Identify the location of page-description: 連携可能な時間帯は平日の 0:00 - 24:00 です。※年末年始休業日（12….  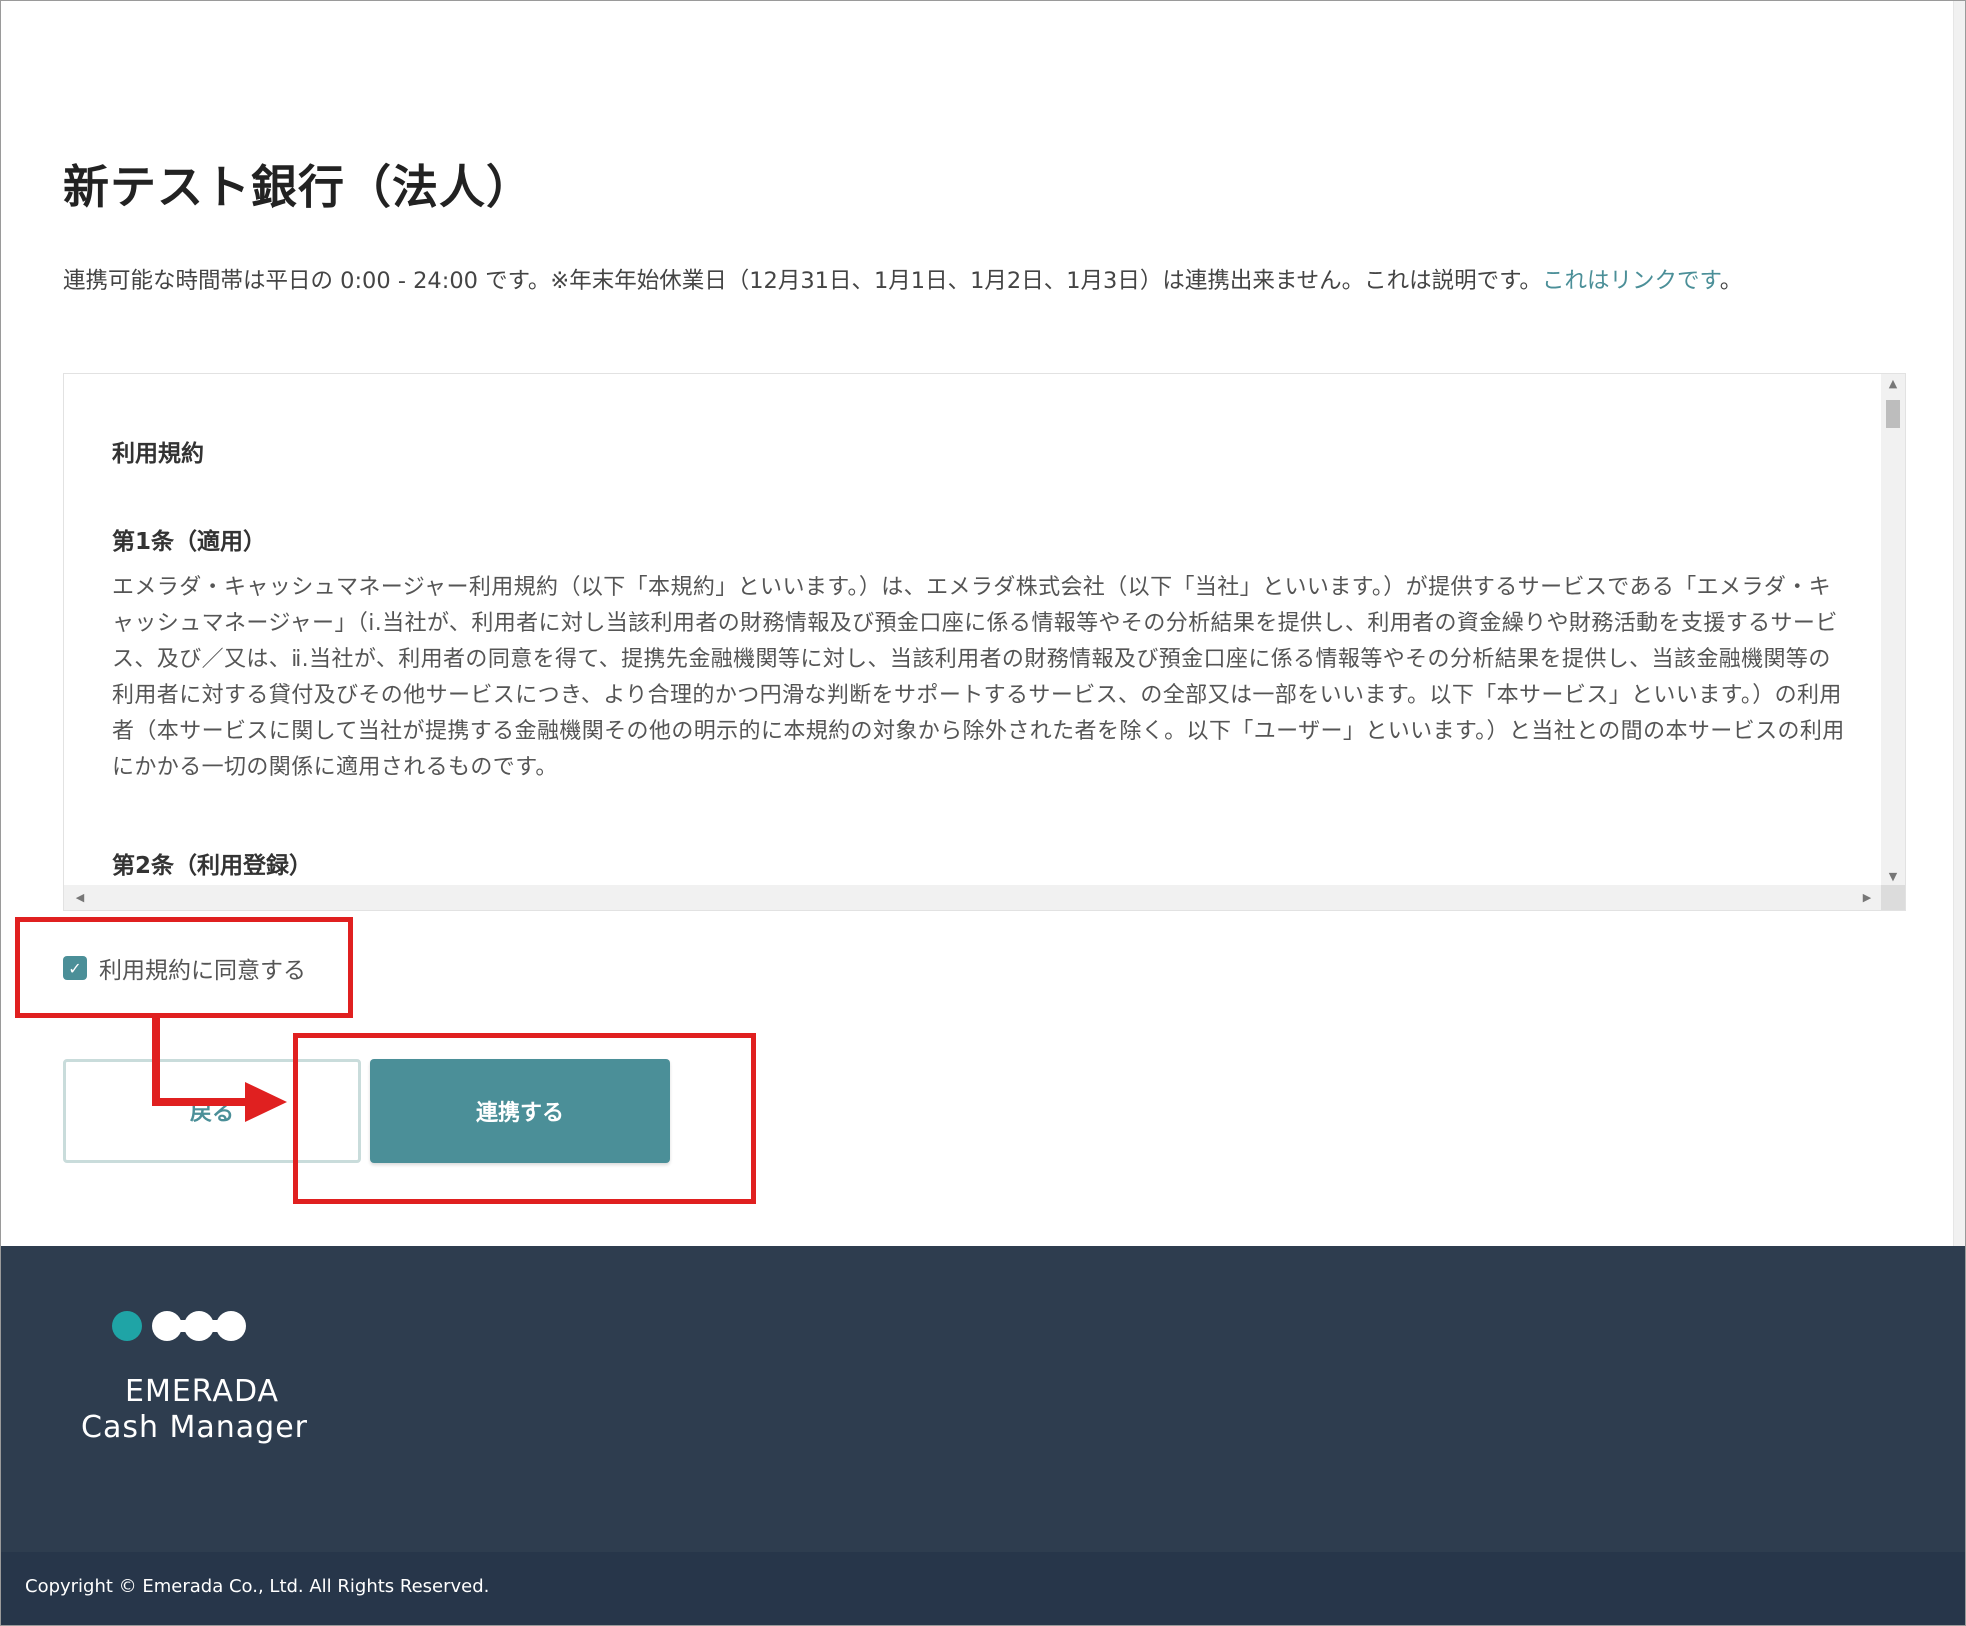
(902, 279).